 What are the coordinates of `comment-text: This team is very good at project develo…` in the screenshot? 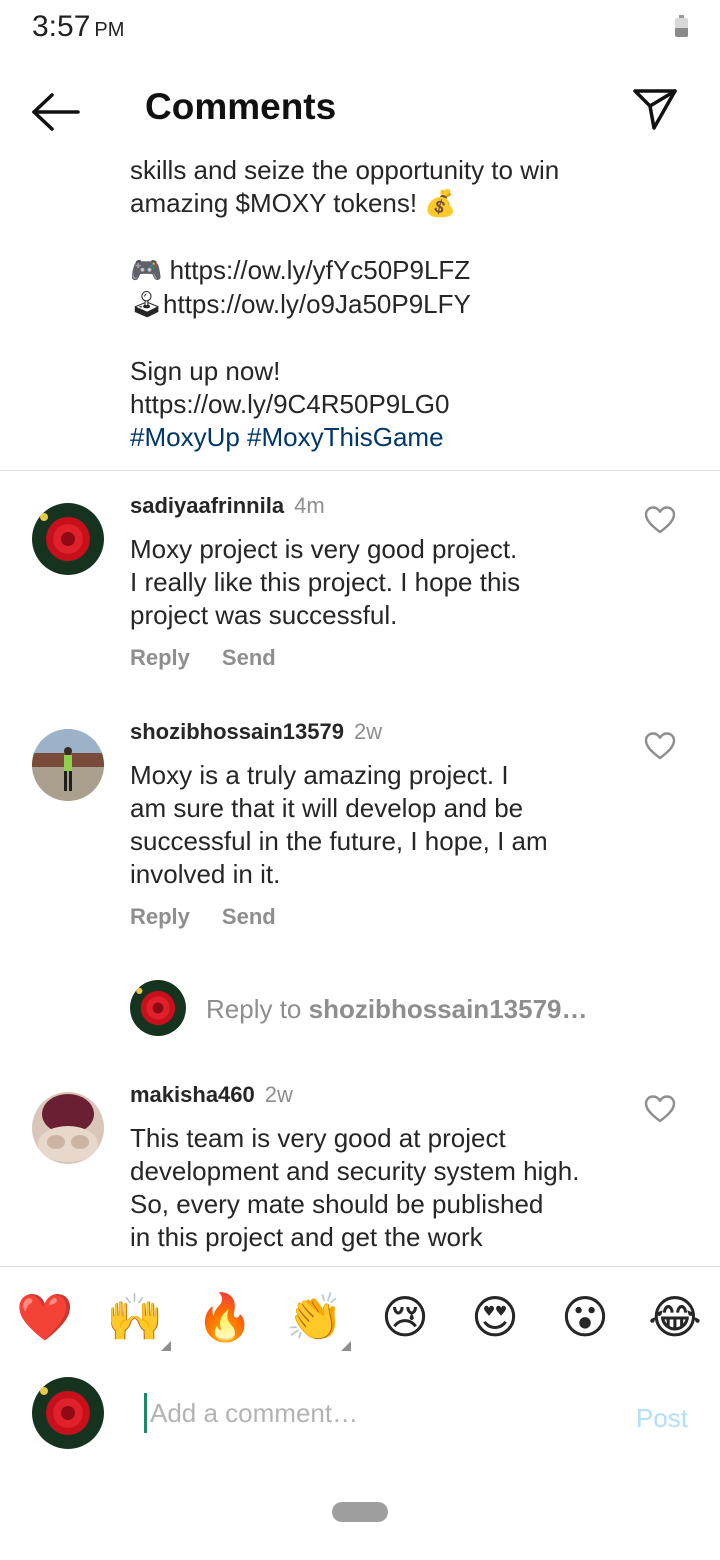 It's located at (355, 1187).